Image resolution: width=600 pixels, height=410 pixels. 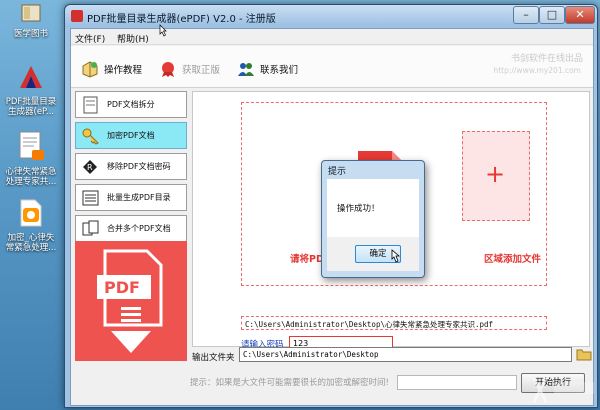 I want to click on get-register-label: 获取正版, so click(x=201, y=70).